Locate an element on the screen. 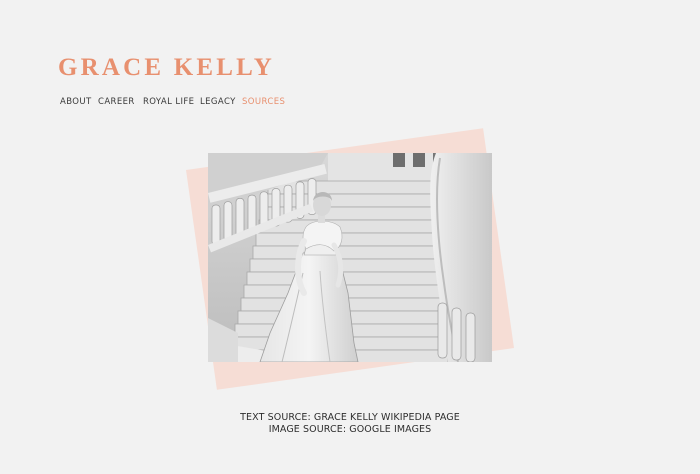  site-title: GRACE KELLY is located at coordinates (166, 67).